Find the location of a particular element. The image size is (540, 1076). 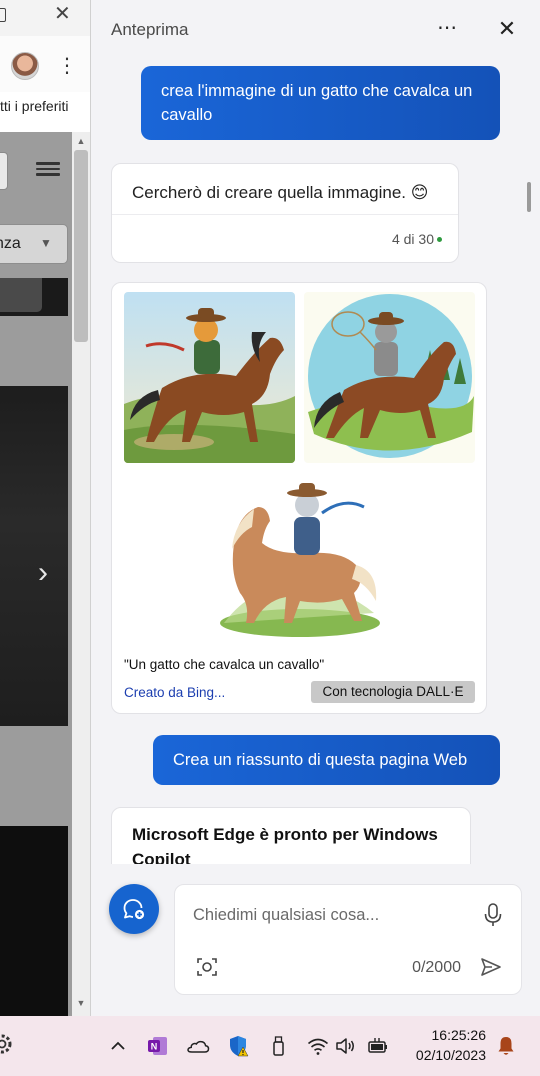

restore-icon is located at coordinates (3, 15).